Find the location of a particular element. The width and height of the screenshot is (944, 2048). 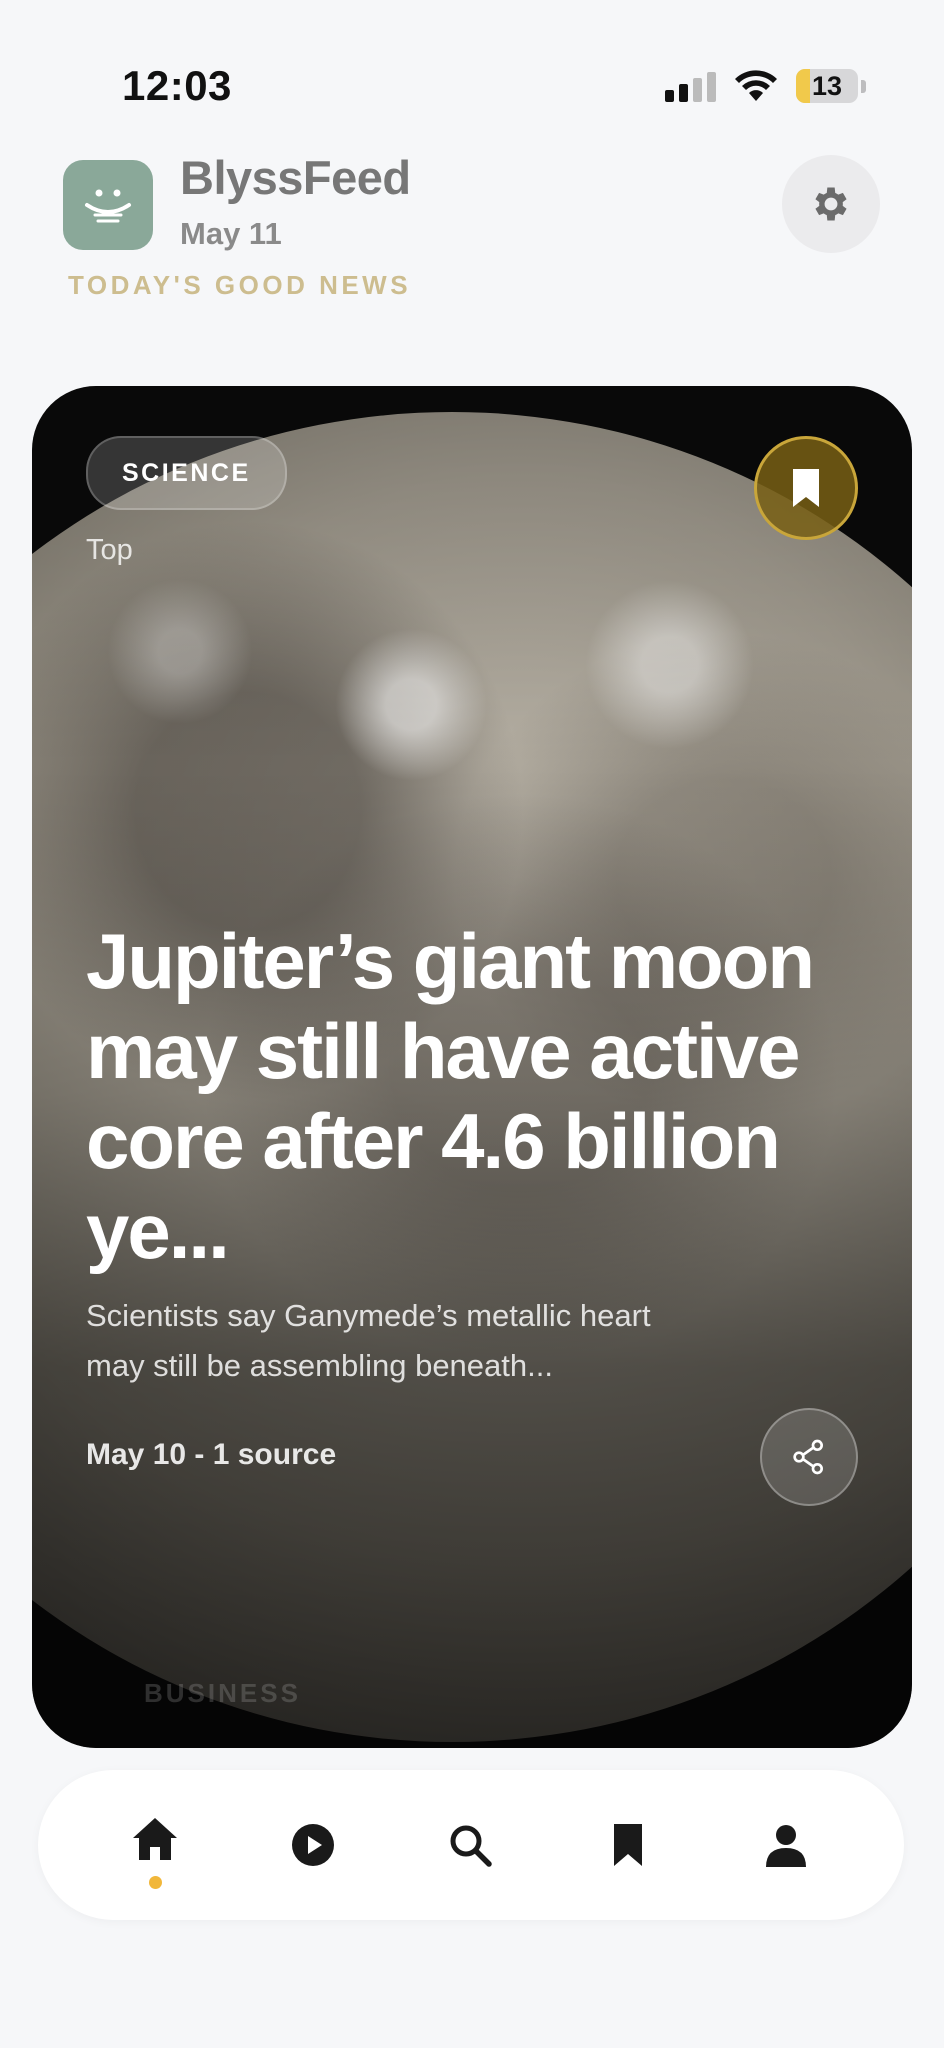

header-date: May 11 is located at coordinates (231, 233).